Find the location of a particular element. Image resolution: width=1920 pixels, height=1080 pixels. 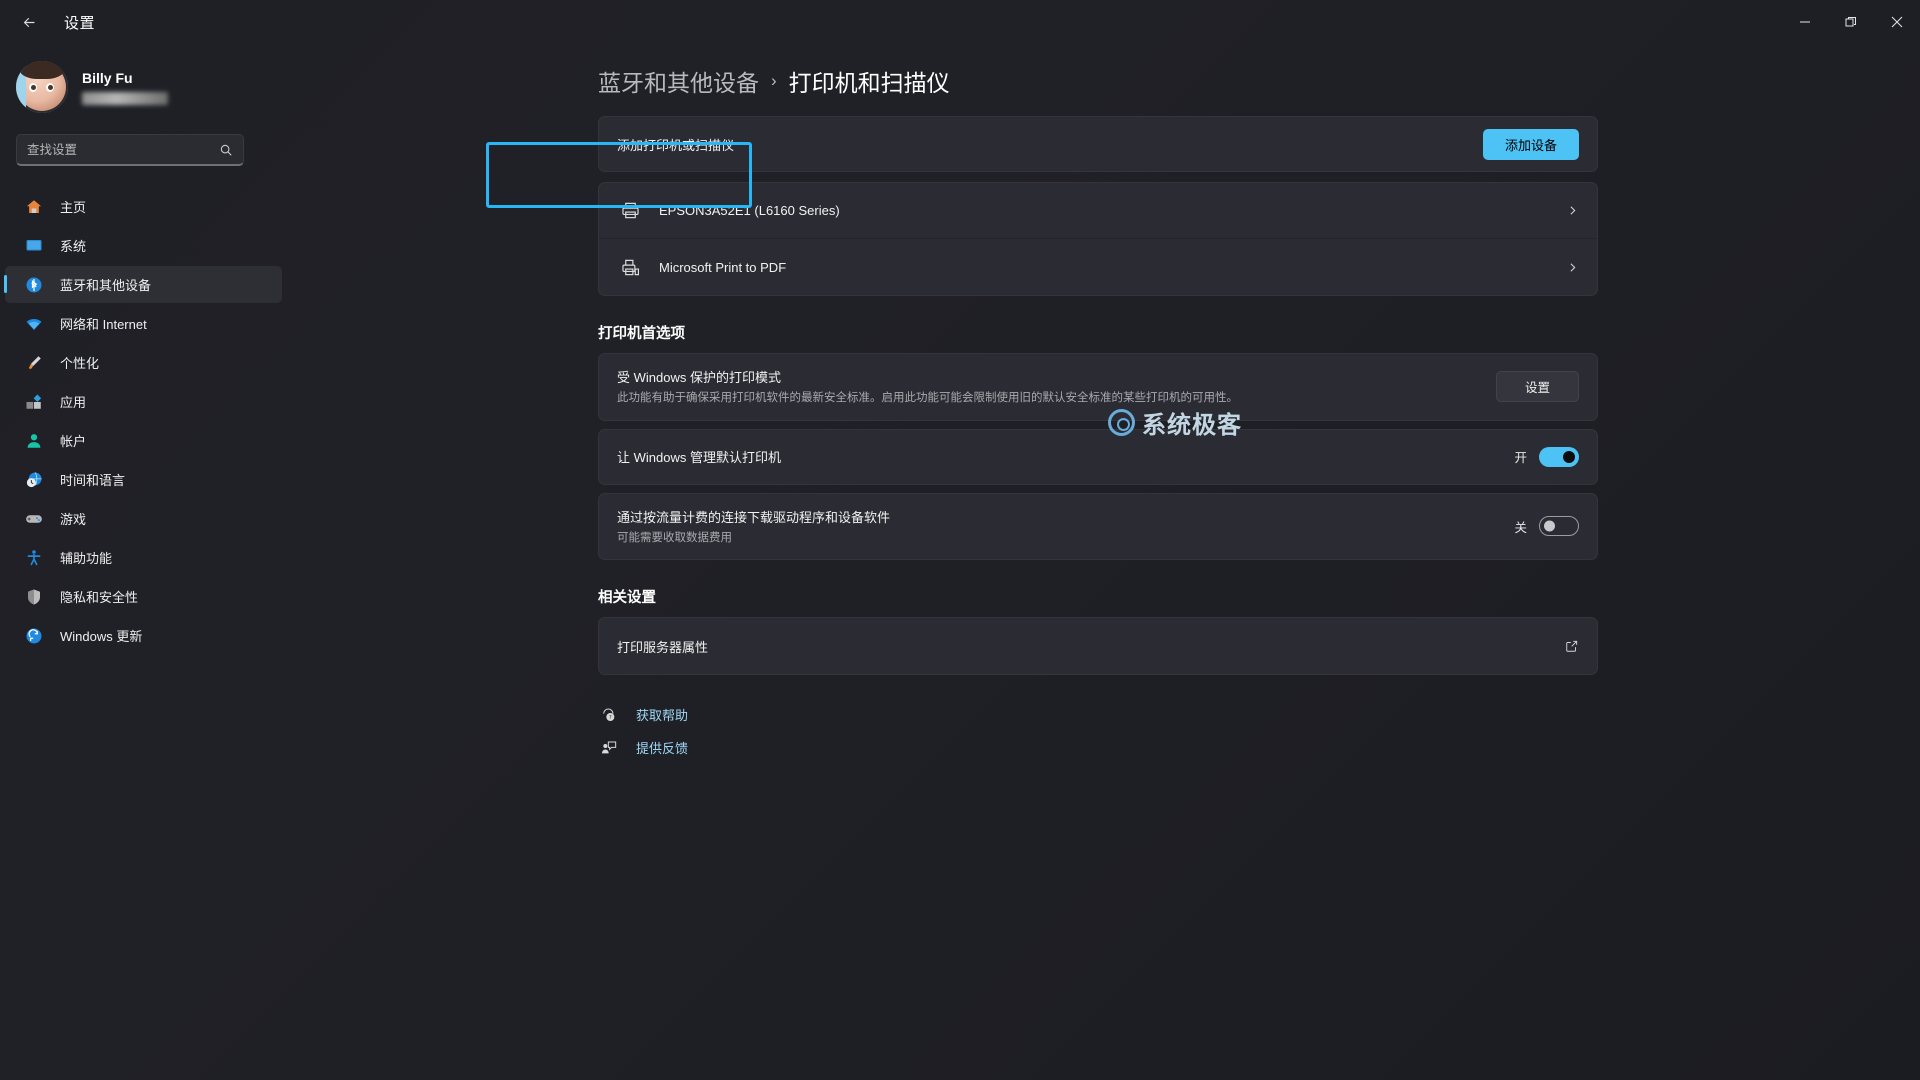

help-links: ? 获取帮助 提供反馈 is located at coordinates (1098, 731).